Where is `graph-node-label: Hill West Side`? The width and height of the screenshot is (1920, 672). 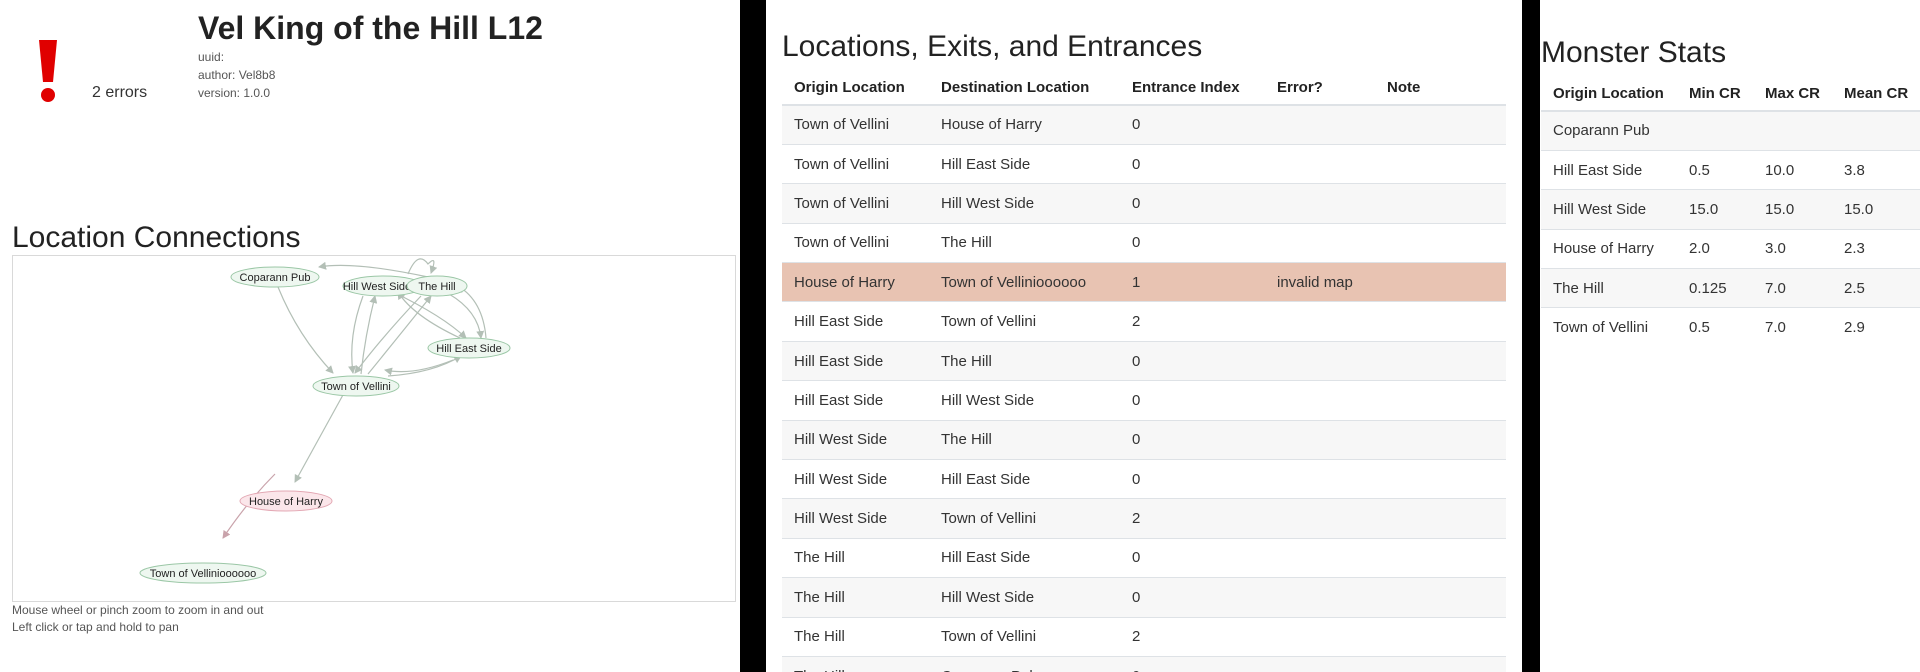 graph-node-label: Hill West Side is located at coordinates (377, 287).